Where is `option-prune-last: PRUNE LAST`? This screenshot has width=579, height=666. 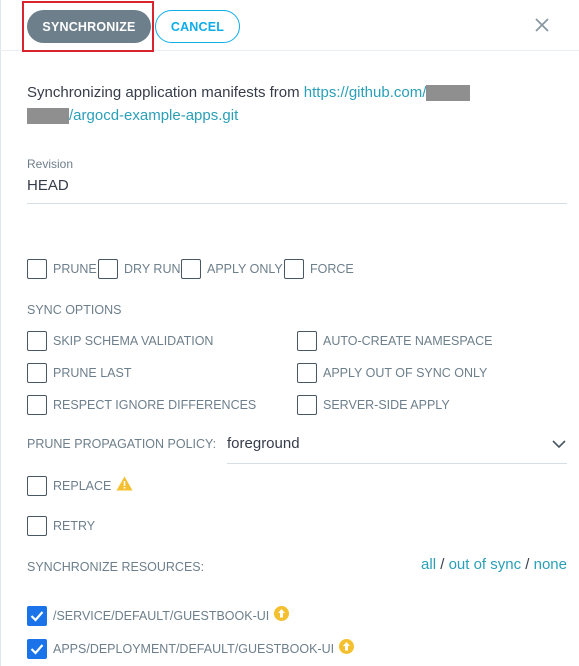
option-prune-last: PRUNE LAST is located at coordinates (79, 373).